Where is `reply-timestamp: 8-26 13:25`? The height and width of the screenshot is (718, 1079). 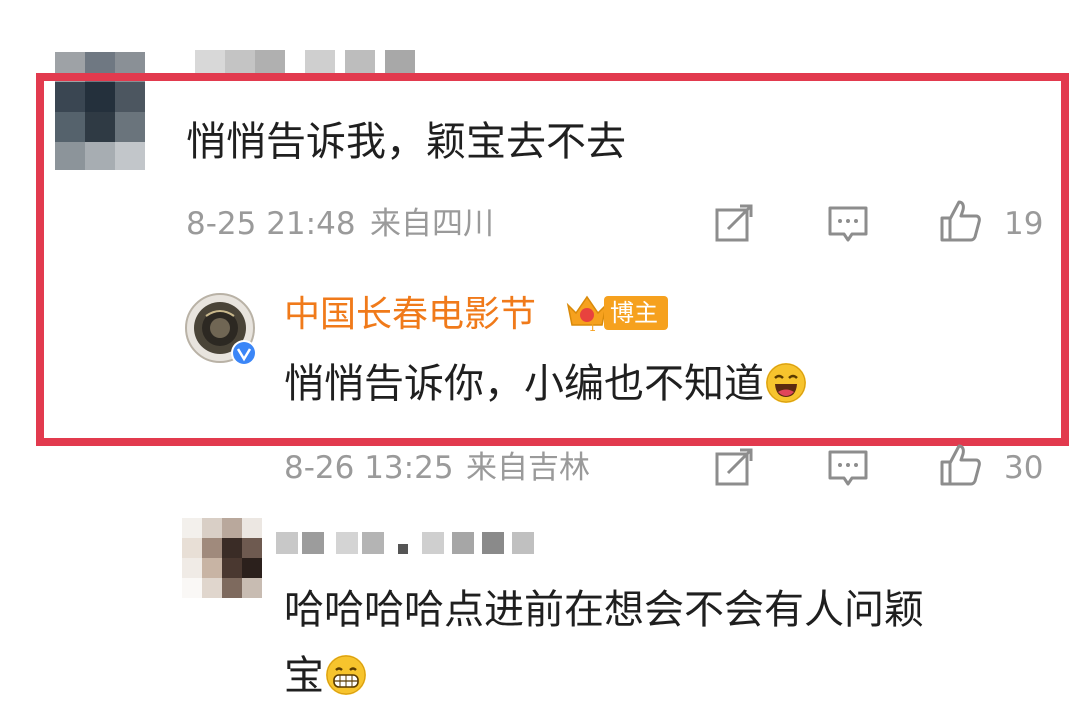
reply-timestamp: 8-26 13:25 is located at coordinates (369, 468).